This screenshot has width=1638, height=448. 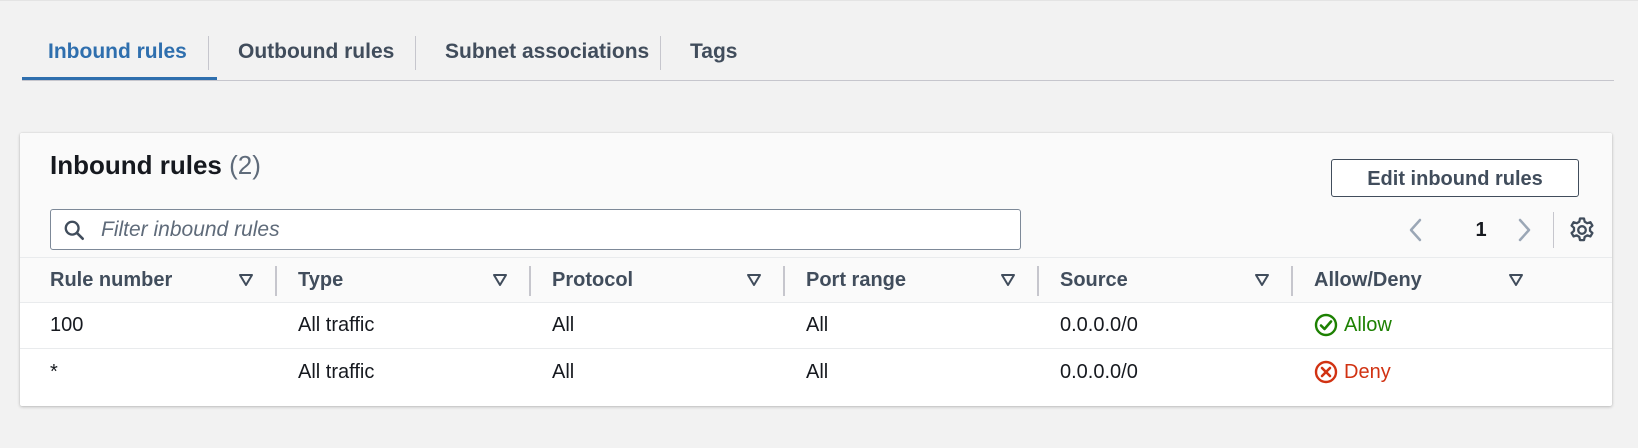 I want to click on tab-inbound-rules: Inbound rules, so click(x=117, y=54).